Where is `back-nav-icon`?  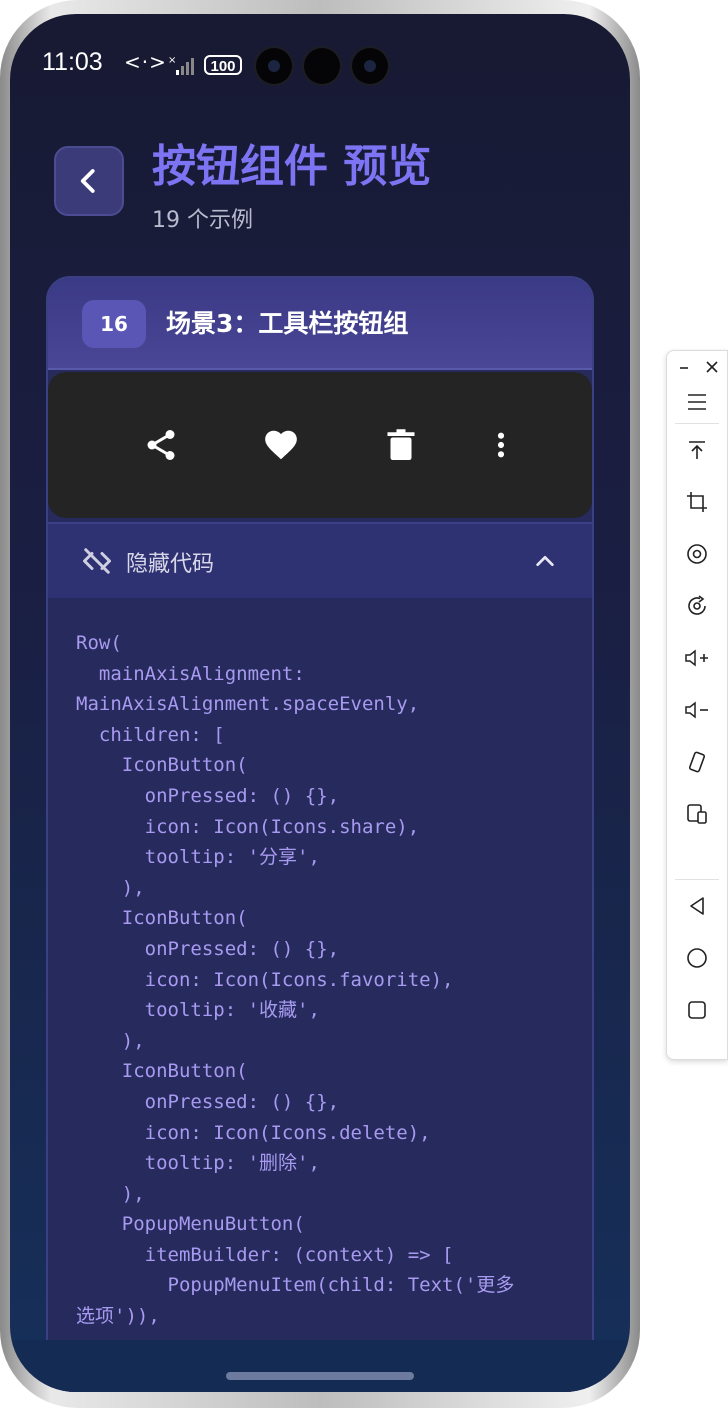
back-nav-icon is located at coordinates (697, 906).